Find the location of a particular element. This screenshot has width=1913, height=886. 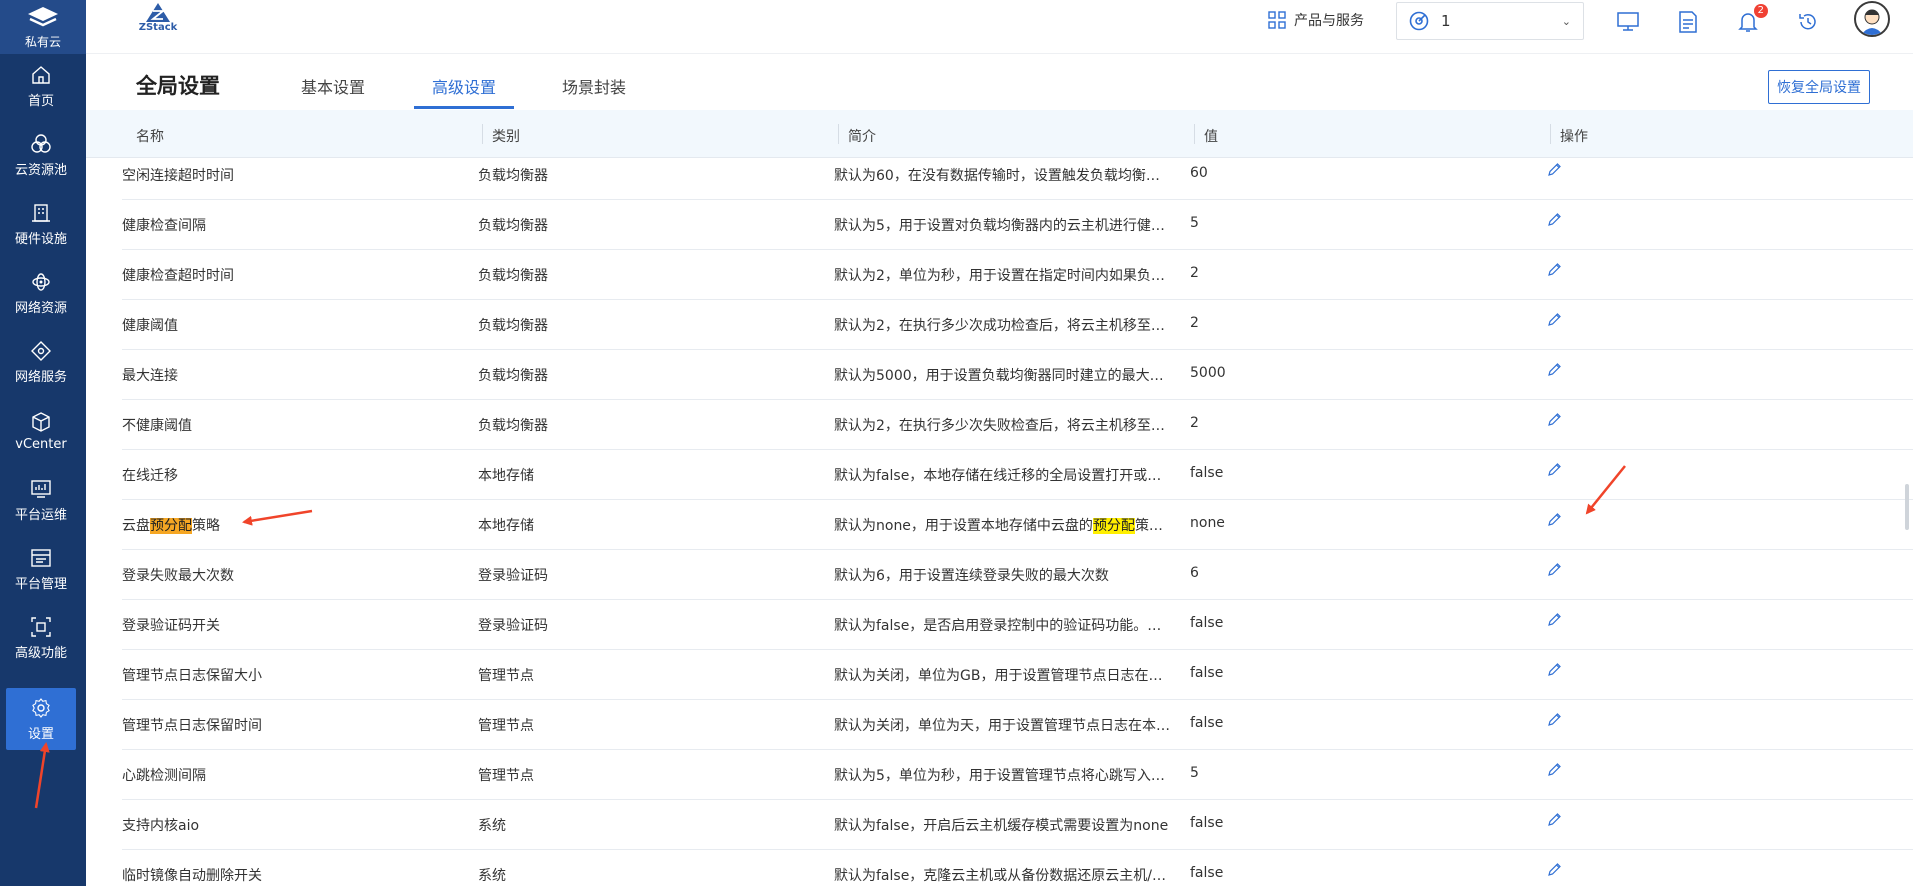

sidebar-item-vcenter: vCenter is located at coordinates (41, 431).